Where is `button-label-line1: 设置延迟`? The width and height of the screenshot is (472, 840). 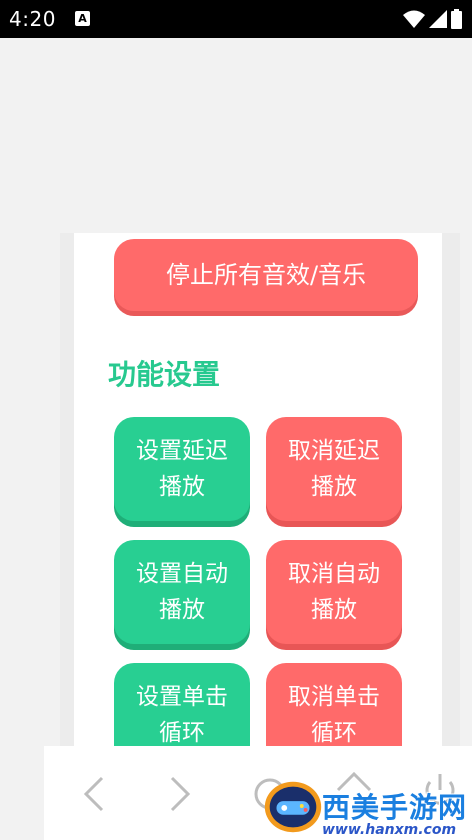 button-label-line1: 设置延迟 is located at coordinates (182, 451).